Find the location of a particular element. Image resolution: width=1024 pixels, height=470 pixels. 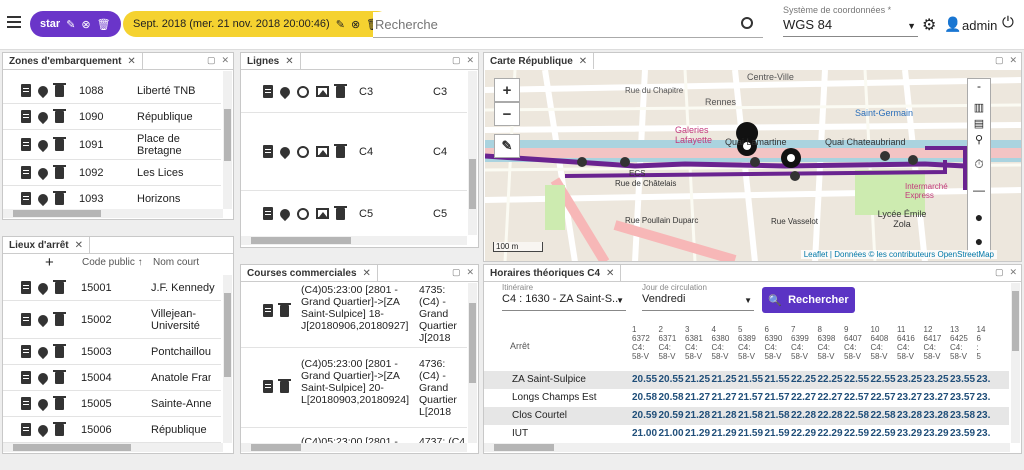

table-row: 15005 Sainte-Anne is located at coordinates (112, 404).